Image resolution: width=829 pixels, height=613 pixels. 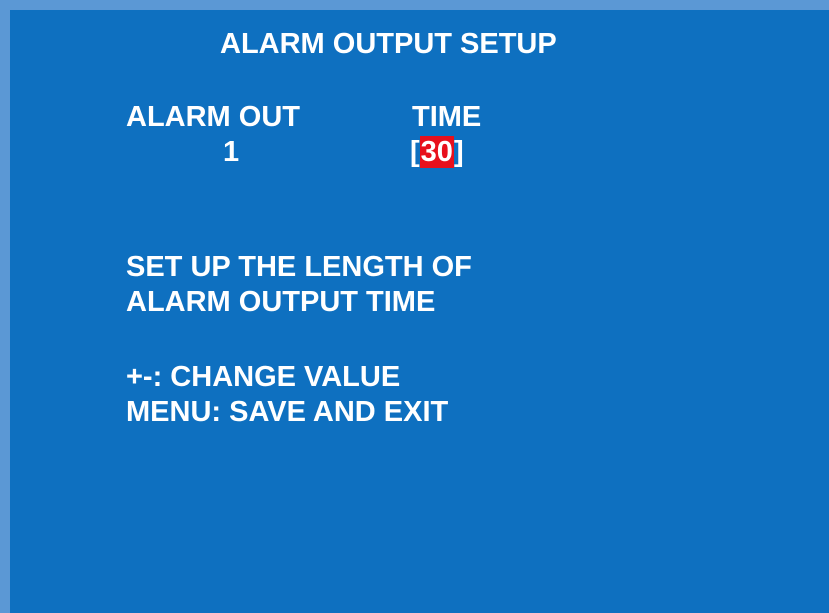 I want to click on description-line-1: SET UP THE LENGTH OF, so click(x=299, y=267).